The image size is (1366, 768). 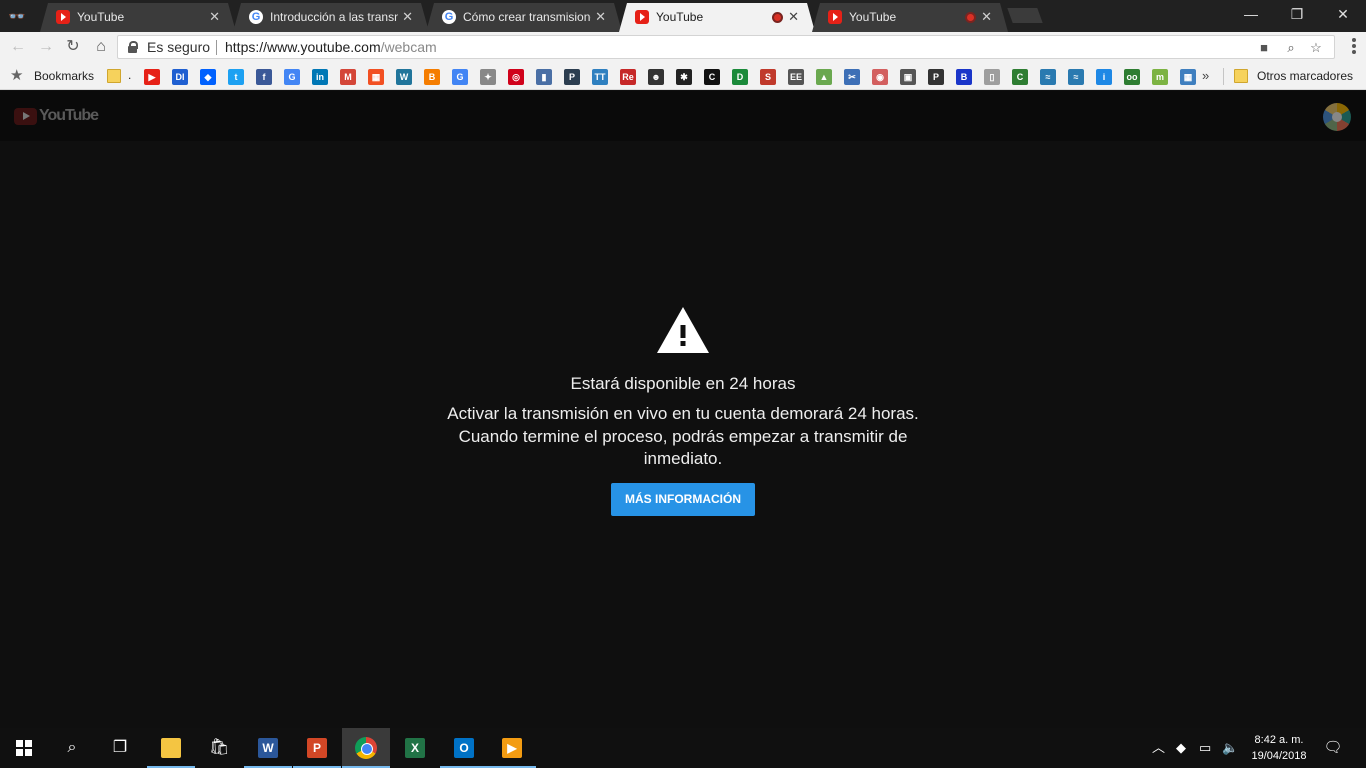 I want to click on bookmarks-overflow-icon: », so click(x=1205, y=75).